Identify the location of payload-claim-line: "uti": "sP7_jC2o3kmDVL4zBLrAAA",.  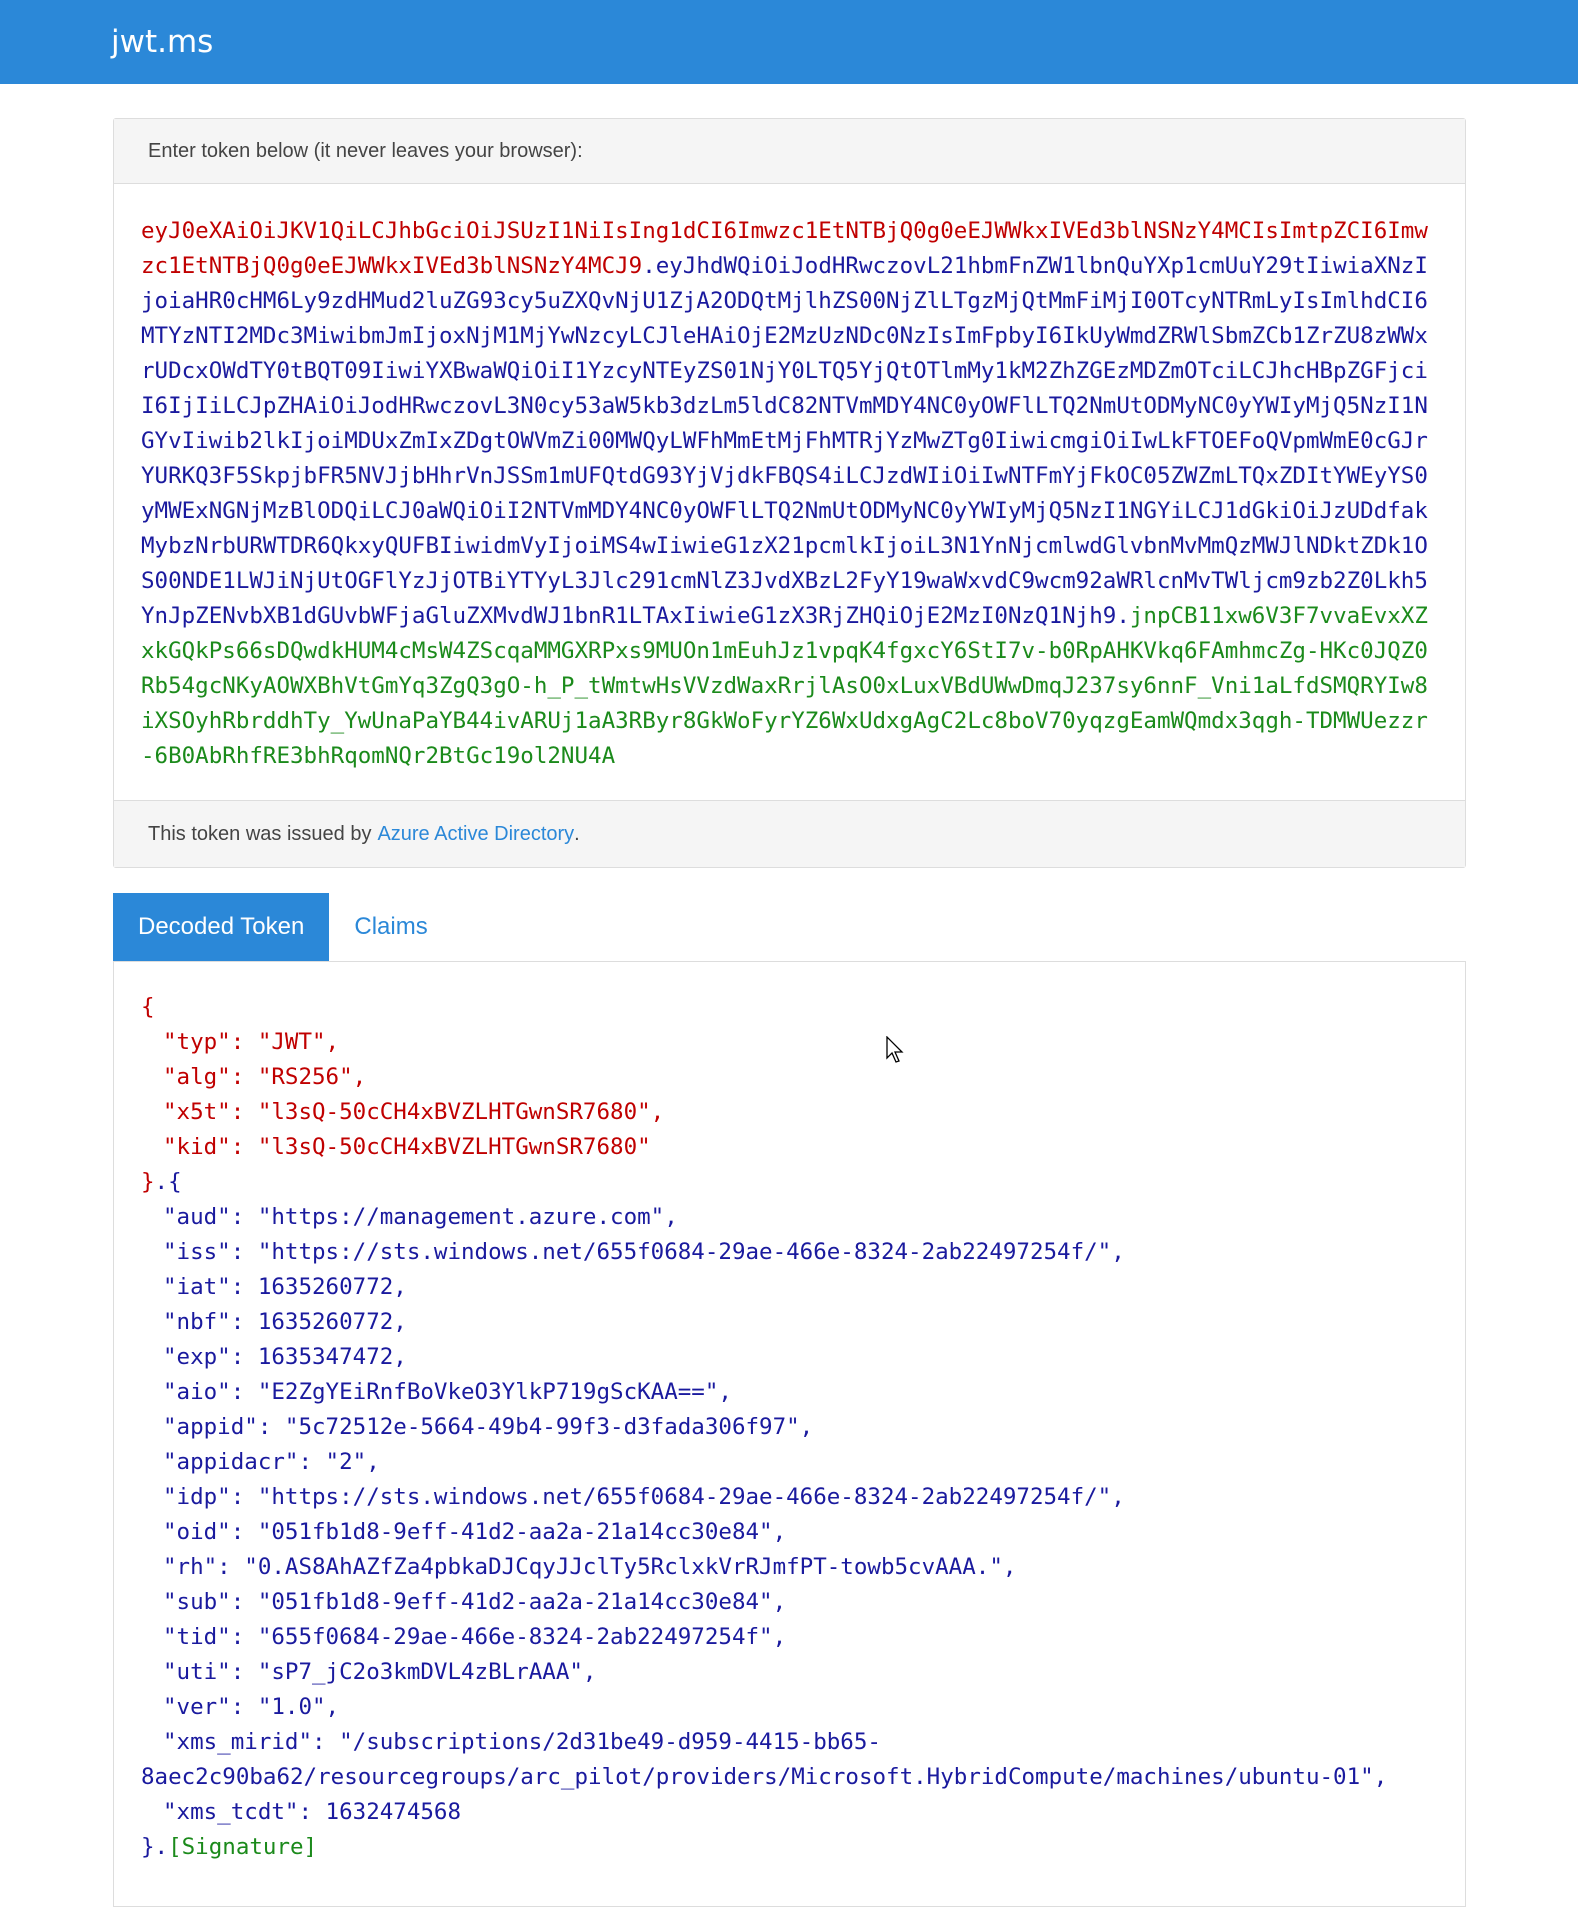
(380, 1672).